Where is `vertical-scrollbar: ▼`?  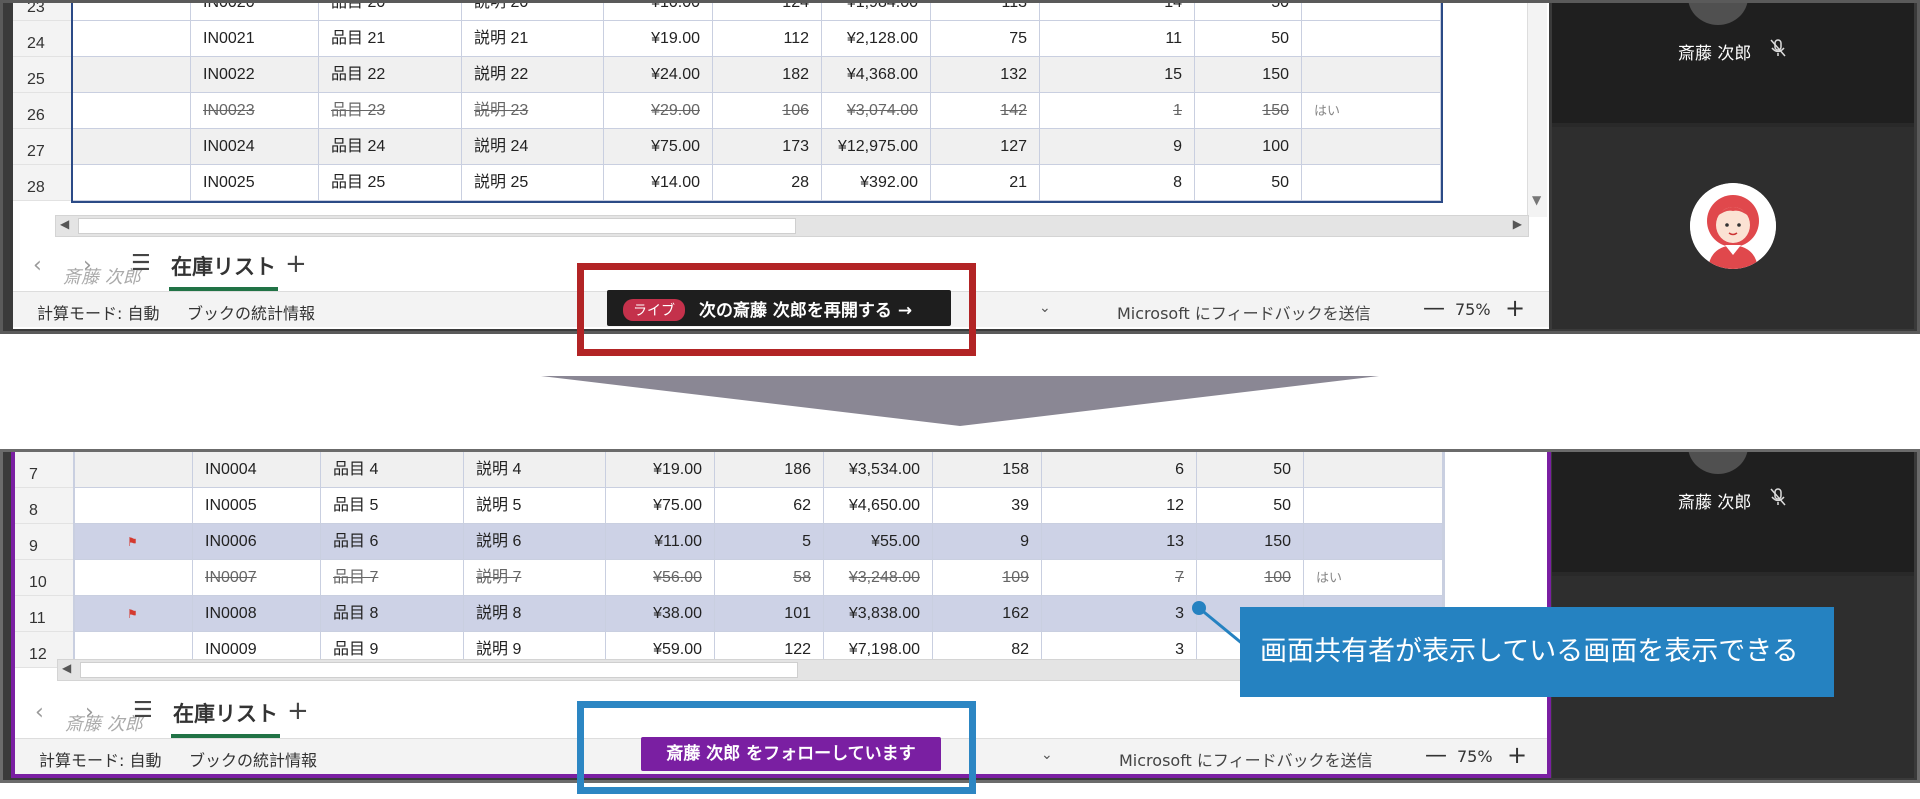
vertical-scrollbar: ▼ is located at coordinates (1537, 110).